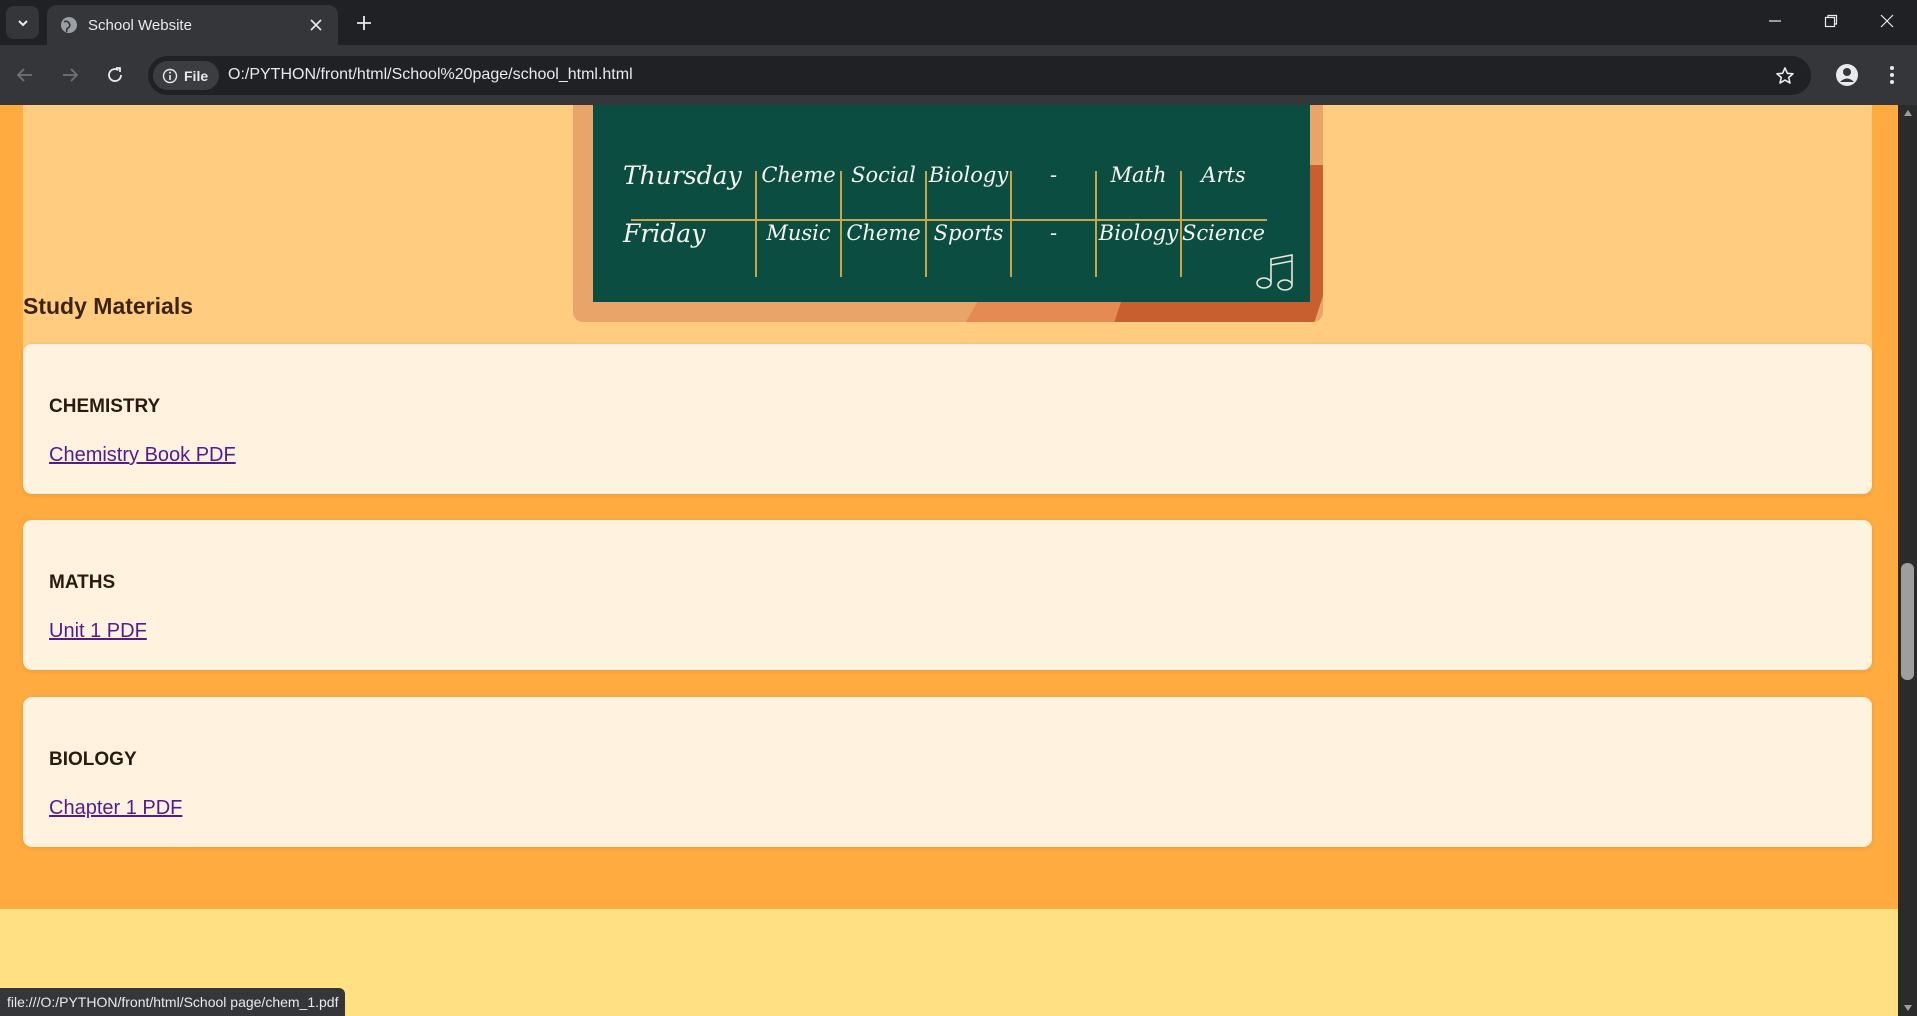 Image resolution: width=1917 pixels, height=1016 pixels. Describe the element at coordinates (196, 75) in the screenshot. I see `chip-label: File` at that location.